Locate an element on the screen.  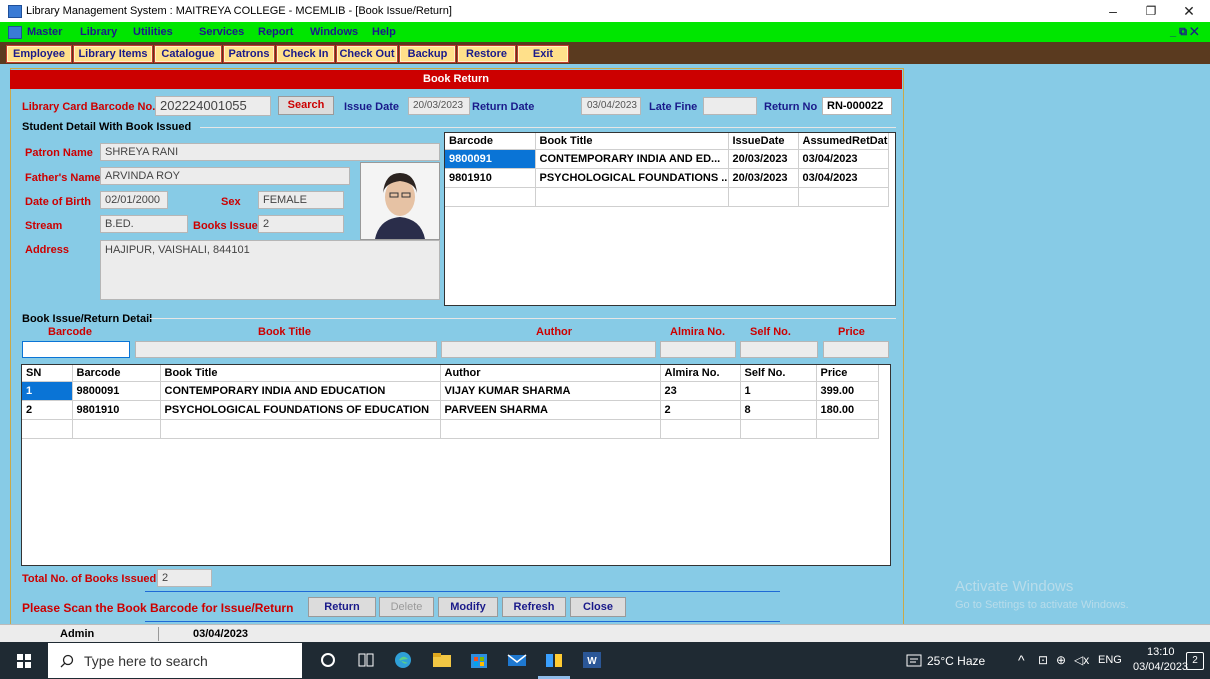
volume-muted-icon: ◁x is located at coordinates (1081, 660).